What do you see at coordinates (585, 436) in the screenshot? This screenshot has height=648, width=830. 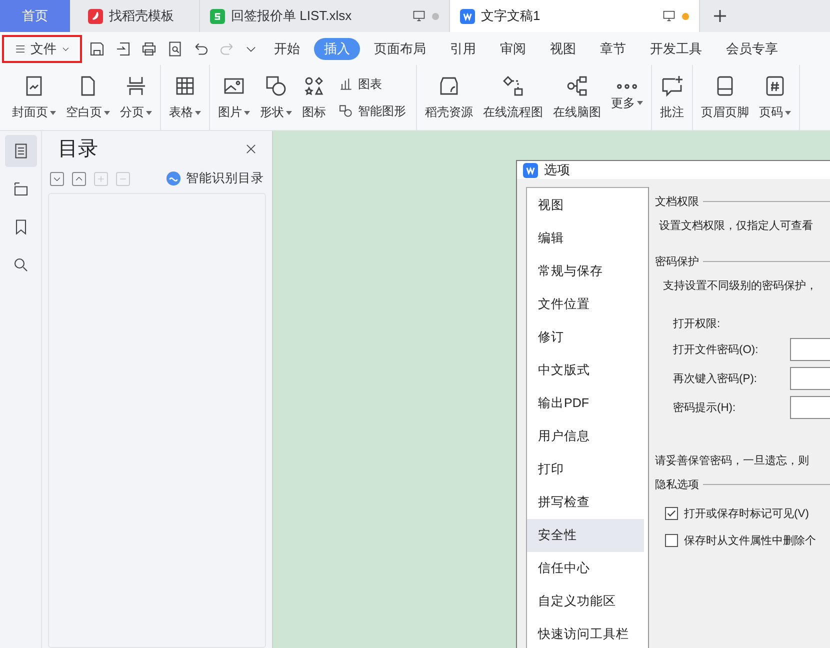 I see `nav-item: 用户信息` at bounding box center [585, 436].